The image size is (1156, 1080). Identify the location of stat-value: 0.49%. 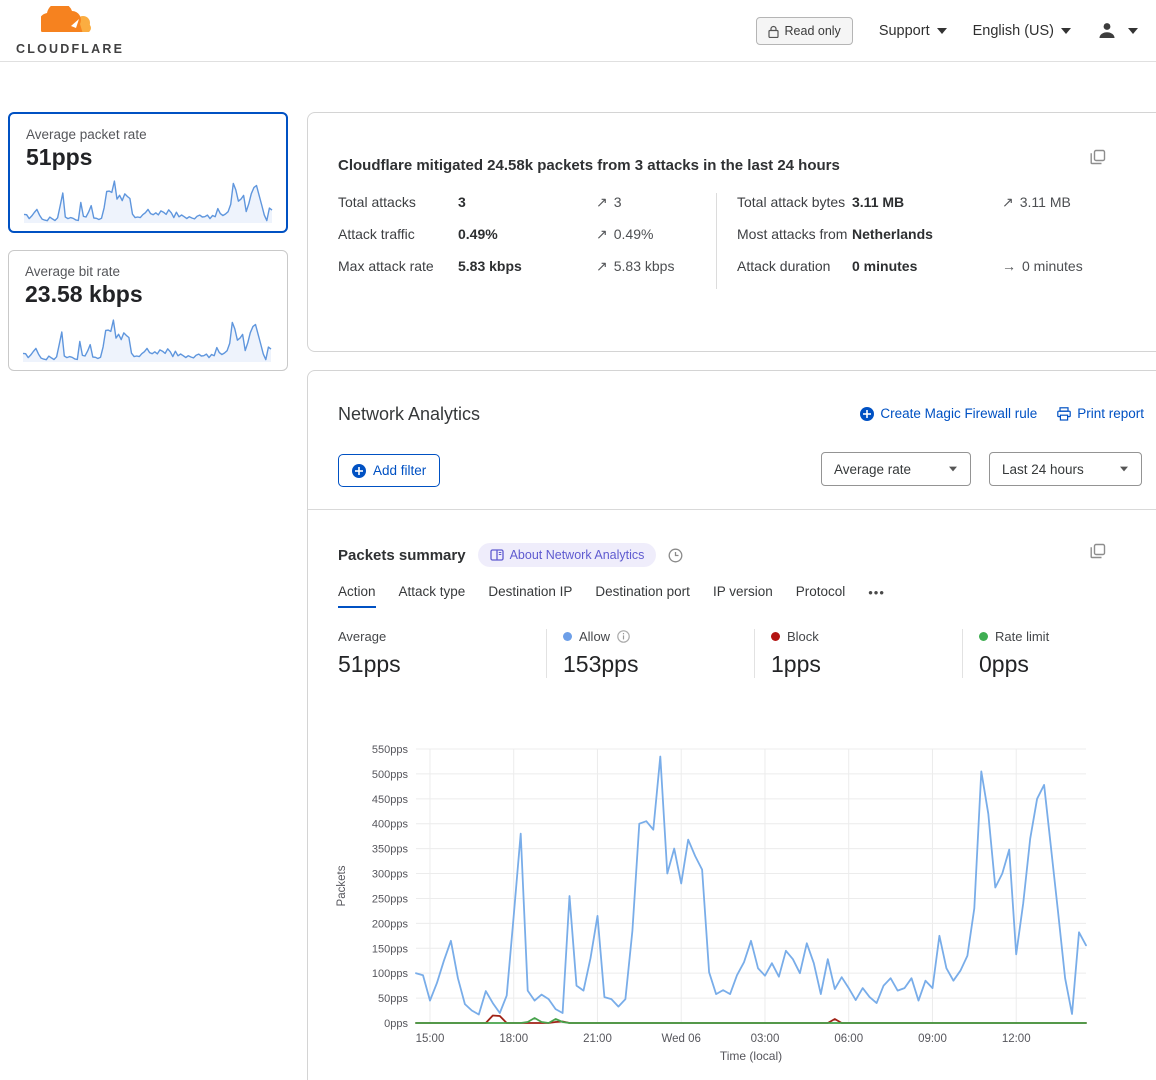
(478, 234).